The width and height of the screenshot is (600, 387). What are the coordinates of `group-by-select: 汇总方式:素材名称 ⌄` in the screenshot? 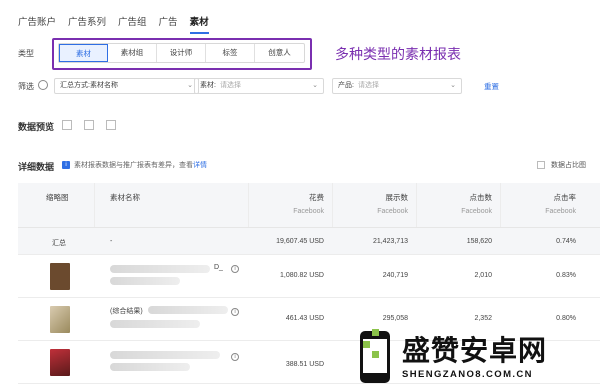 It's located at (126, 86).